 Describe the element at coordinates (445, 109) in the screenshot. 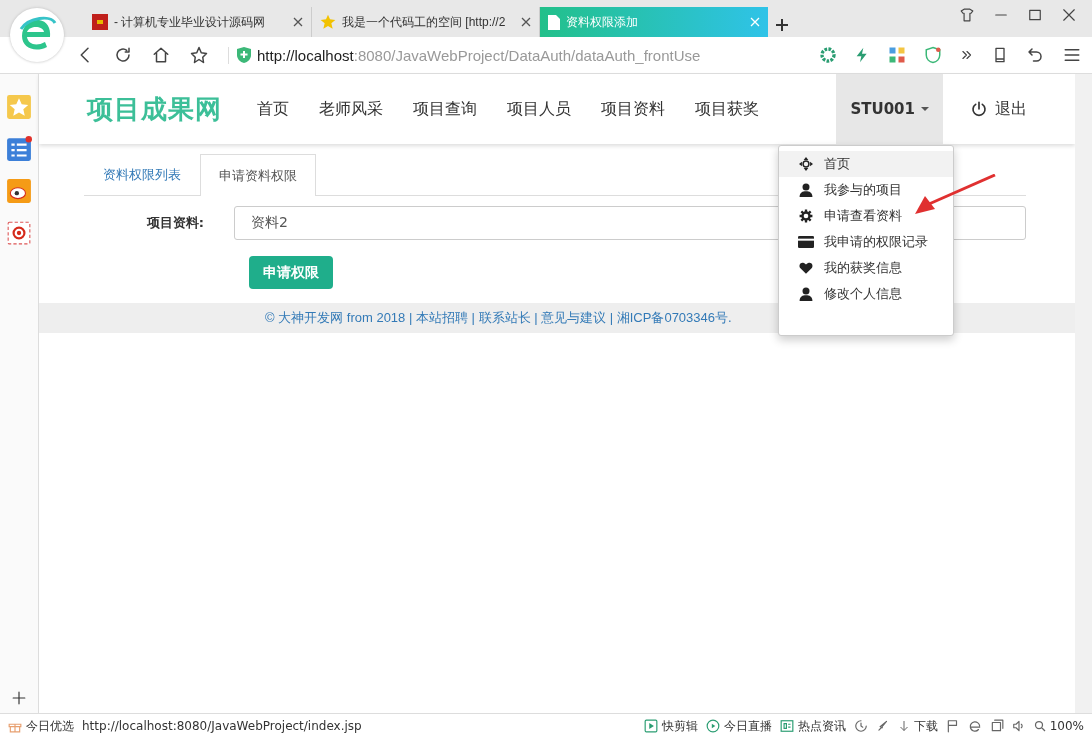

I see `nav-link: 项目查询` at that location.